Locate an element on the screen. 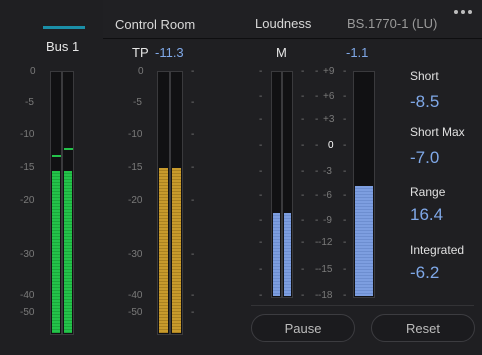 The image size is (482, 355). m-value: -1.1 is located at coordinates (357, 52).